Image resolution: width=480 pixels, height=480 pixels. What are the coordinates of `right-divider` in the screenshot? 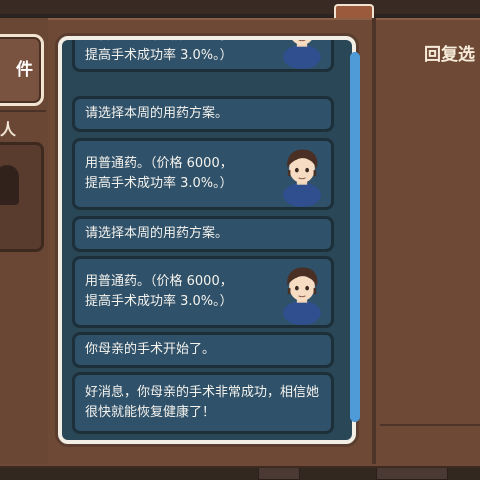 It's located at (374, 241).